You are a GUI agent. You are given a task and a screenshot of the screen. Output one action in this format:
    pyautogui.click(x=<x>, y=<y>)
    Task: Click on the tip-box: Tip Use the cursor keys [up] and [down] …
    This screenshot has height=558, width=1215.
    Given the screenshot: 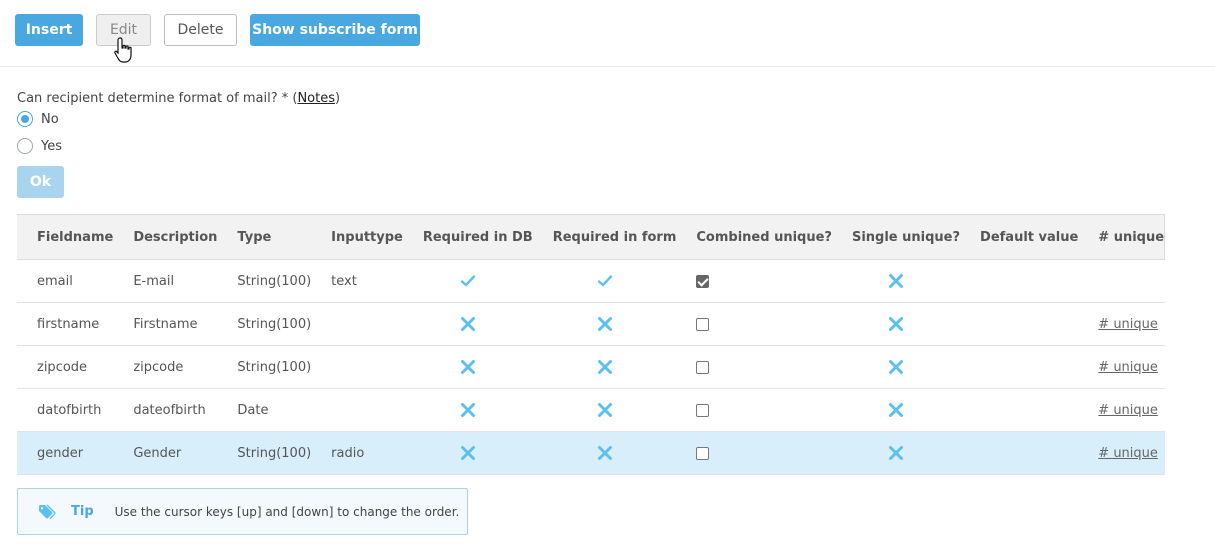 What is the action you would take?
    pyautogui.click(x=242, y=511)
    